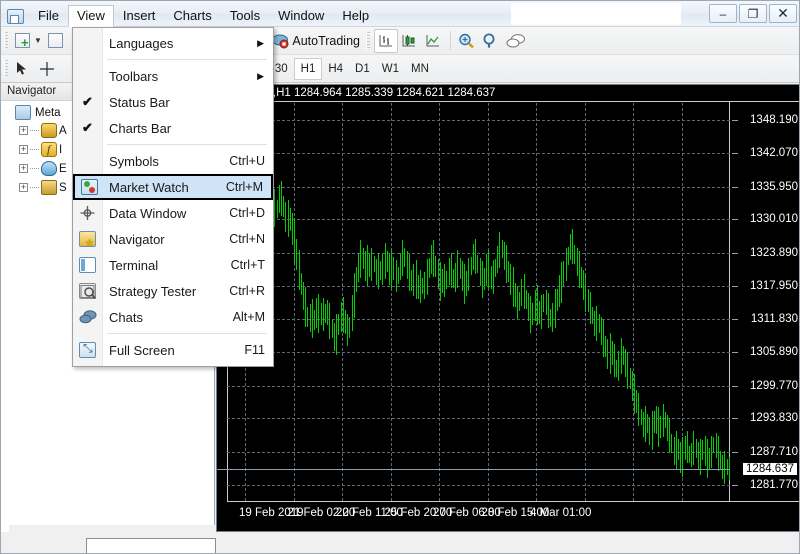  I want to click on chats-icon, so click(515, 40).